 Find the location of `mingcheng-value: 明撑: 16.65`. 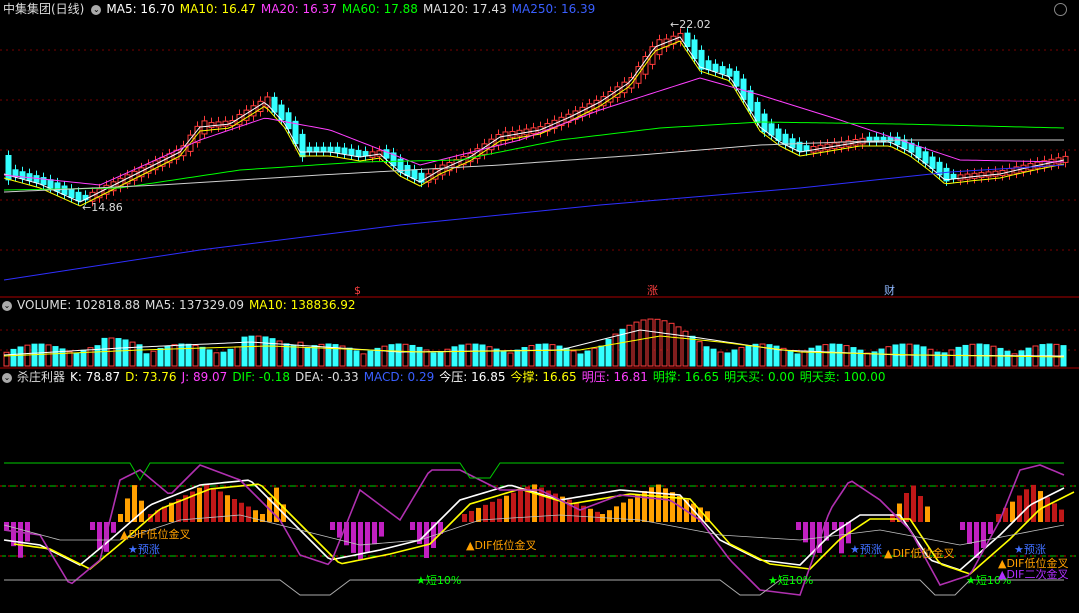

mingcheng-value: 明撑: 16.65 is located at coordinates (686, 377).